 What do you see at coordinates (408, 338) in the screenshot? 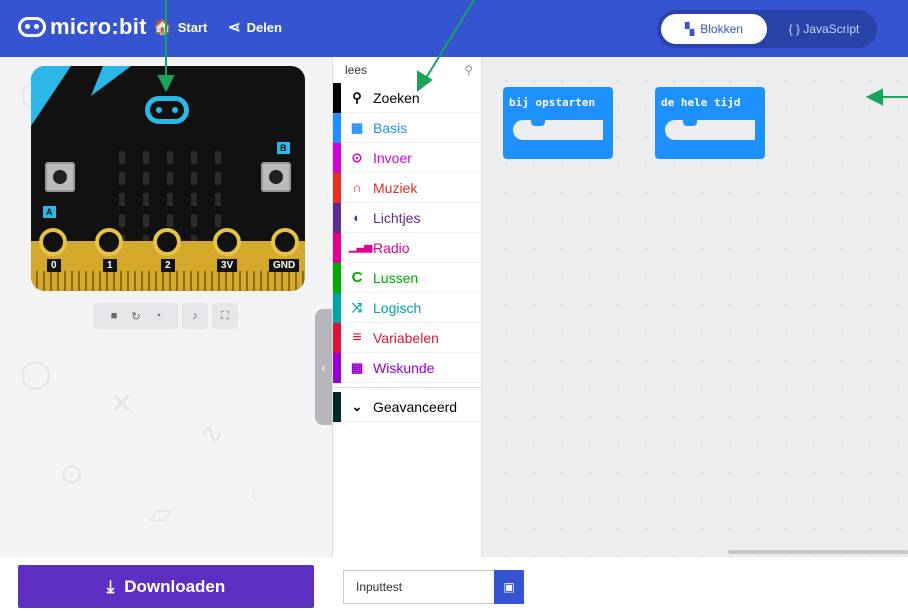
I see `category-variabelen: ≡ Variabelen` at bounding box center [408, 338].